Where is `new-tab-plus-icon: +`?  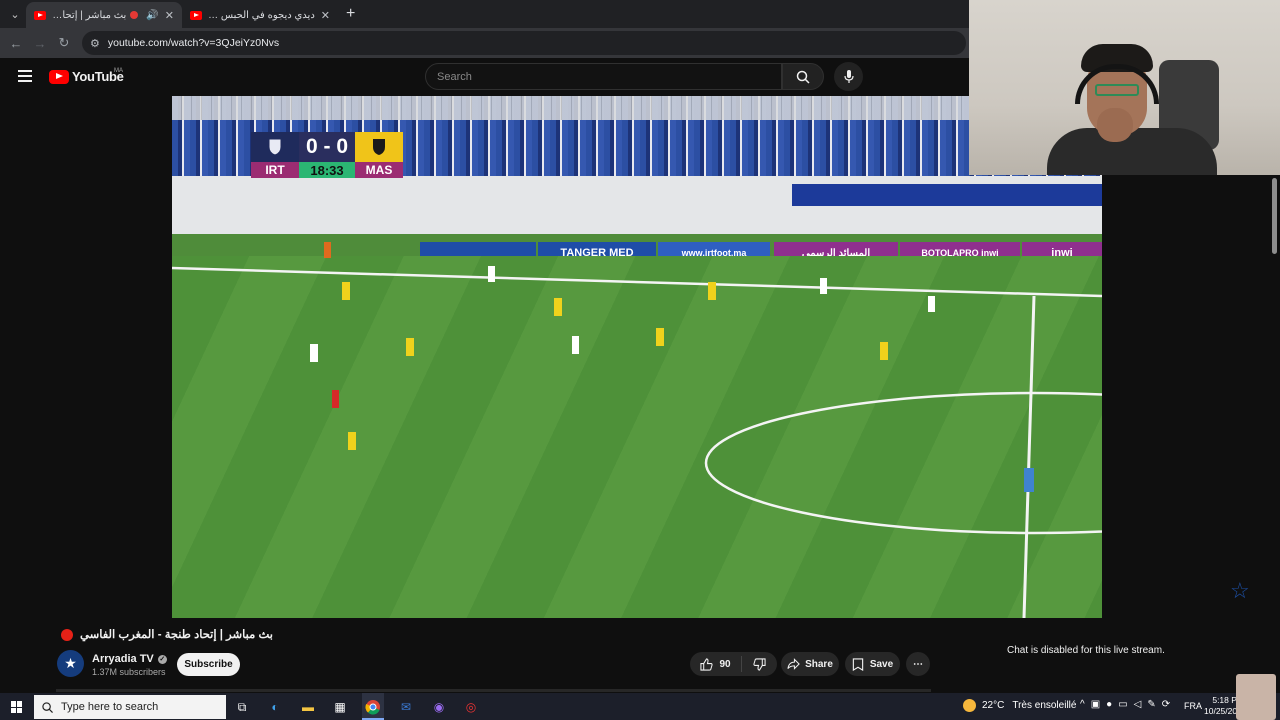 new-tab-plus-icon: + is located at coordinates (350, 14).